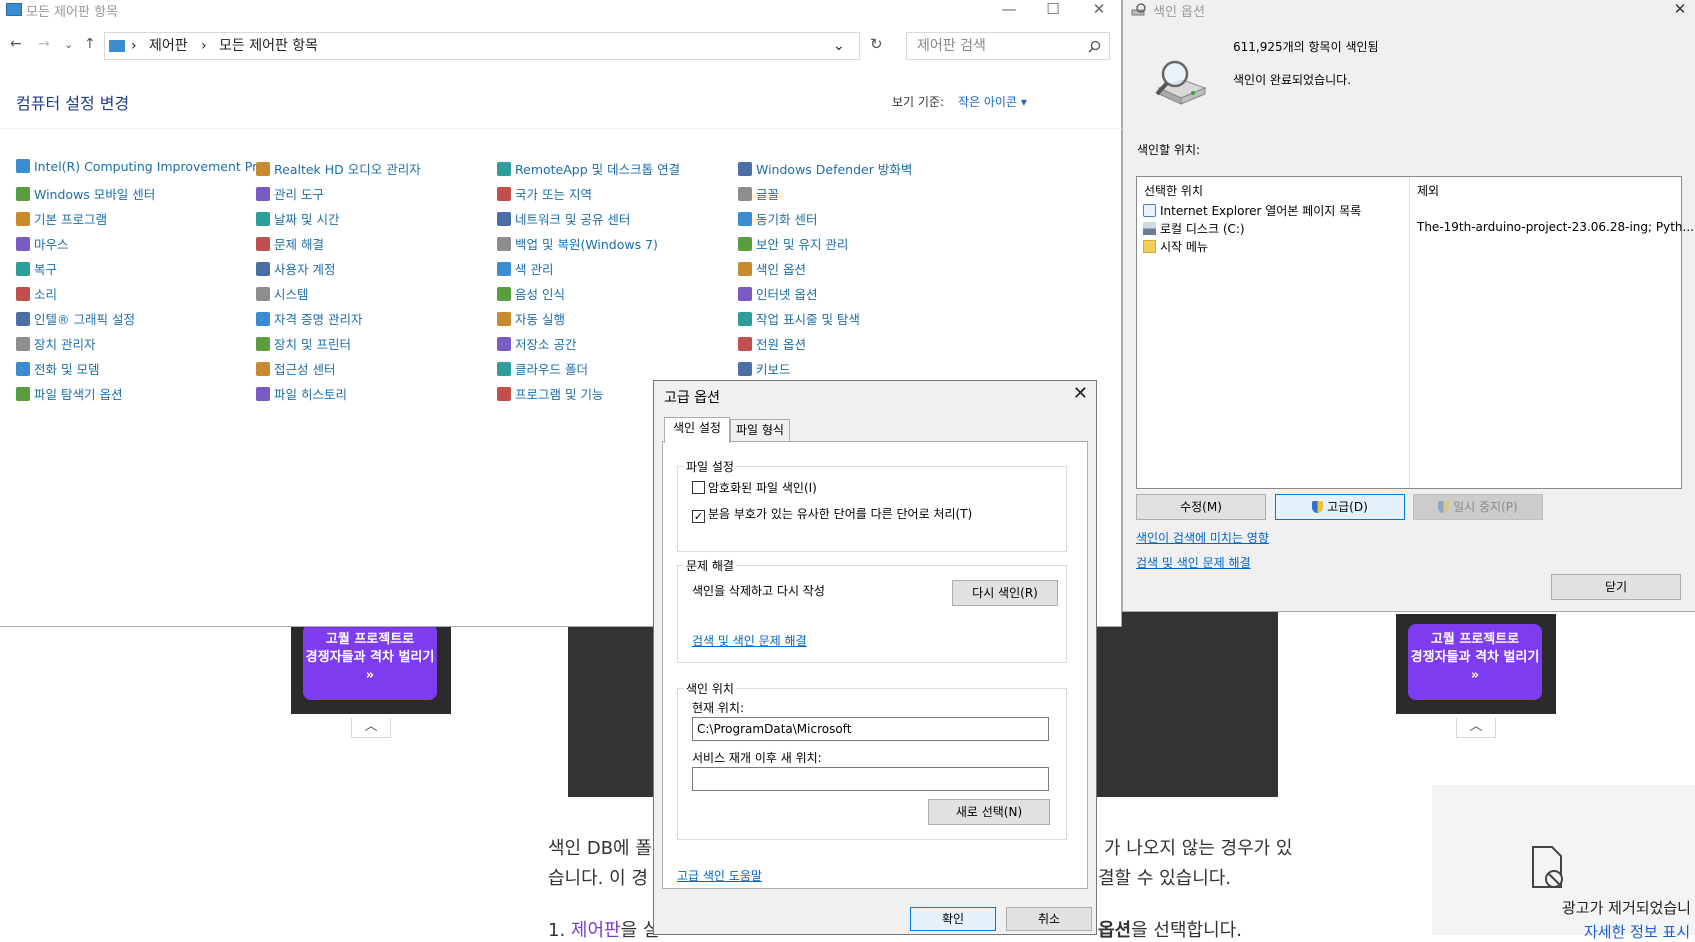  I want to click on control-panel-item: 장치 관리자, so click(55, 344).